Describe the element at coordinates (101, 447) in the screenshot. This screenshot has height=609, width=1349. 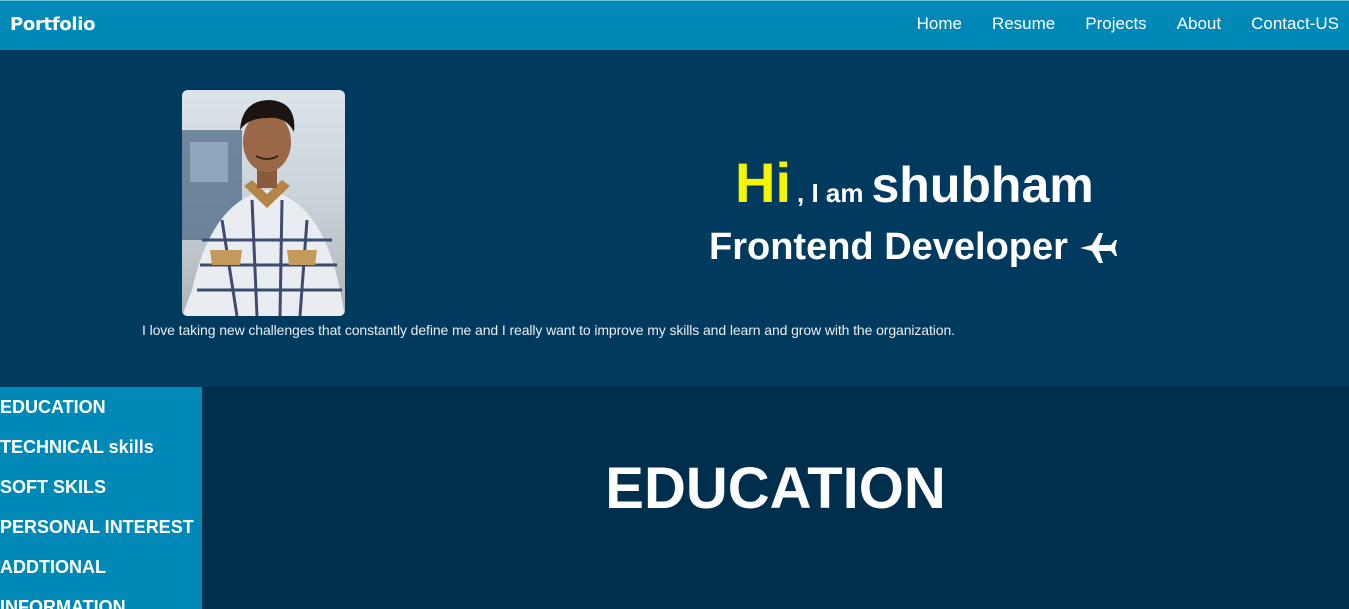
I see `sidebar-item-technical-skills: TECHNICAL skills` at that location.